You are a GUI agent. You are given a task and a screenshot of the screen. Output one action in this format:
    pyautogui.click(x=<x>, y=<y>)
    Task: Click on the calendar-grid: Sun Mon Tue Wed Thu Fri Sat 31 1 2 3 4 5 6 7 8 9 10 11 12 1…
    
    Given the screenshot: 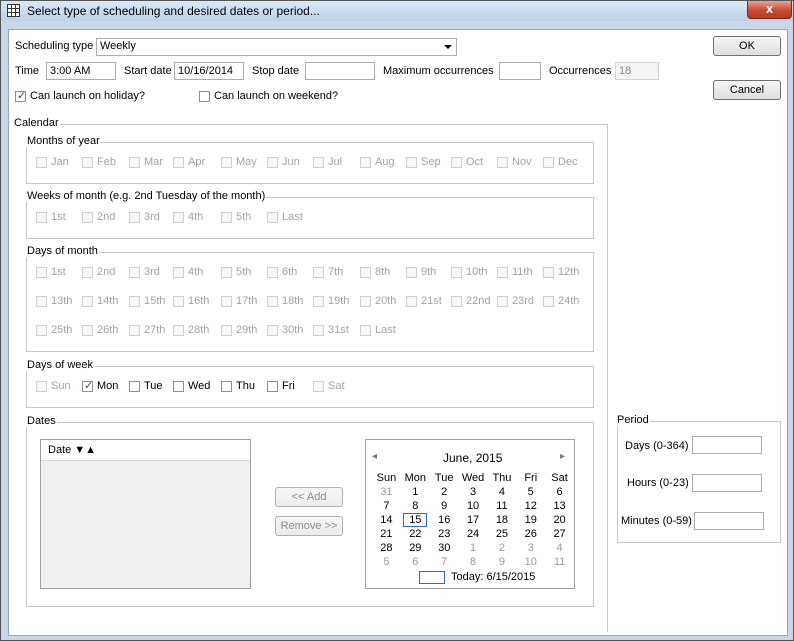 What is the action you would take?
    pyautogui.click(x=473, y=520)
    